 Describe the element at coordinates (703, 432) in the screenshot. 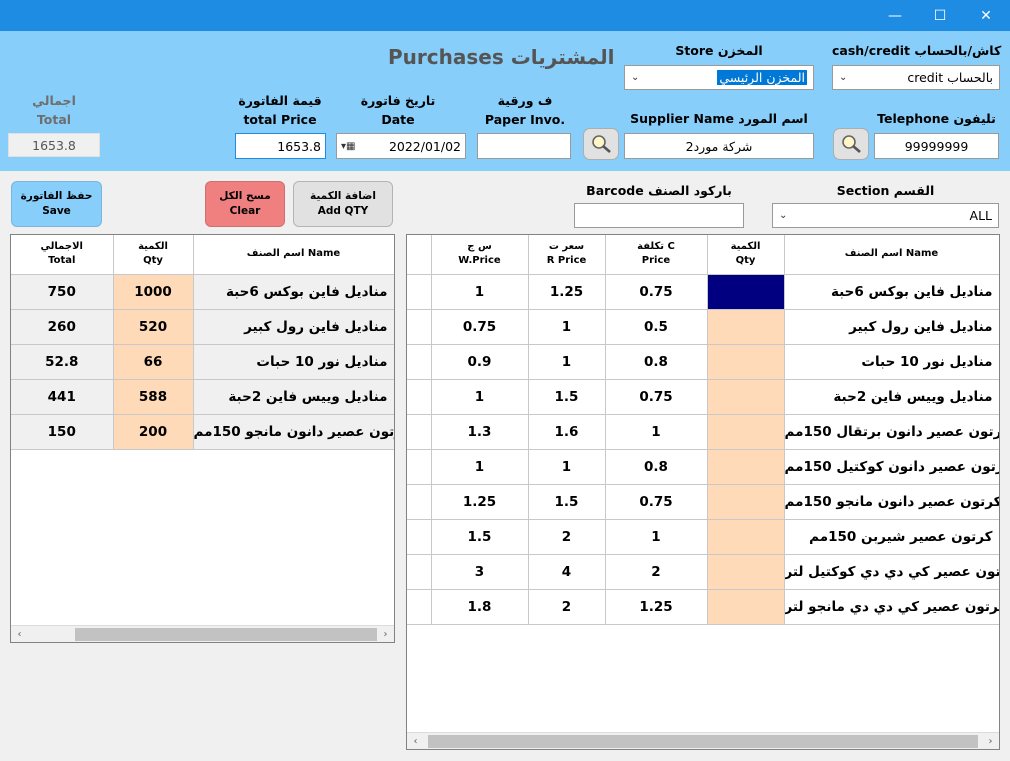

I see `table-row: 1.3 1.6 1 كرتون عصير دانون برتقال 150مم` at that location.